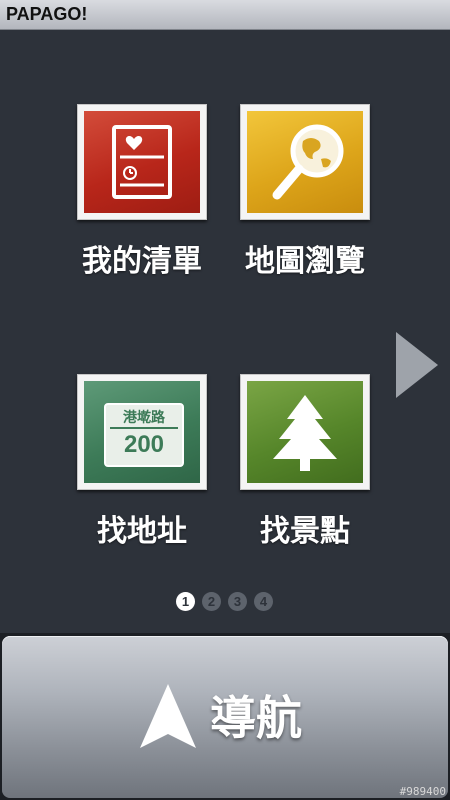 The height and width of the screenshot is (800, 450). What do you see at coordinates (144, 444) in the screenshot?
I see `address-sign-number: 200` at bounding box center [144, 444].